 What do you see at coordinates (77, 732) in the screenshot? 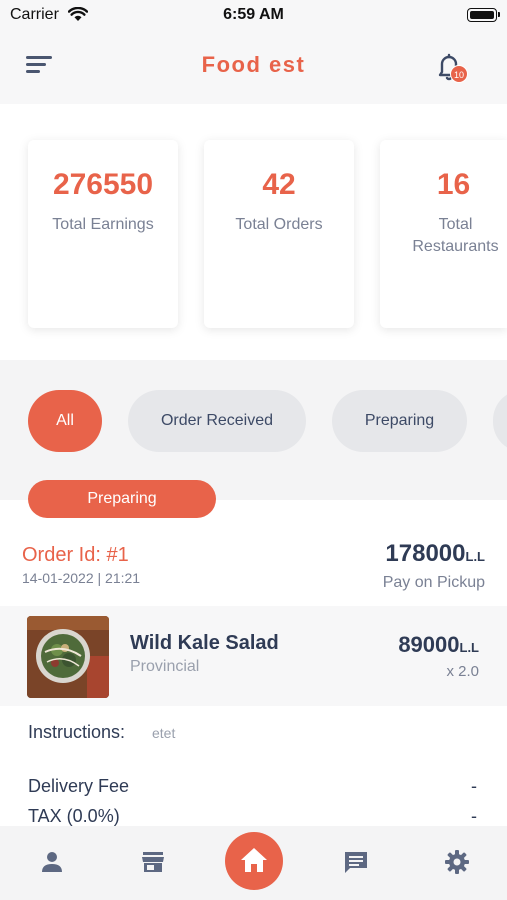
I see `instructions-label: Instructions:` at bounding box center [77, 732].